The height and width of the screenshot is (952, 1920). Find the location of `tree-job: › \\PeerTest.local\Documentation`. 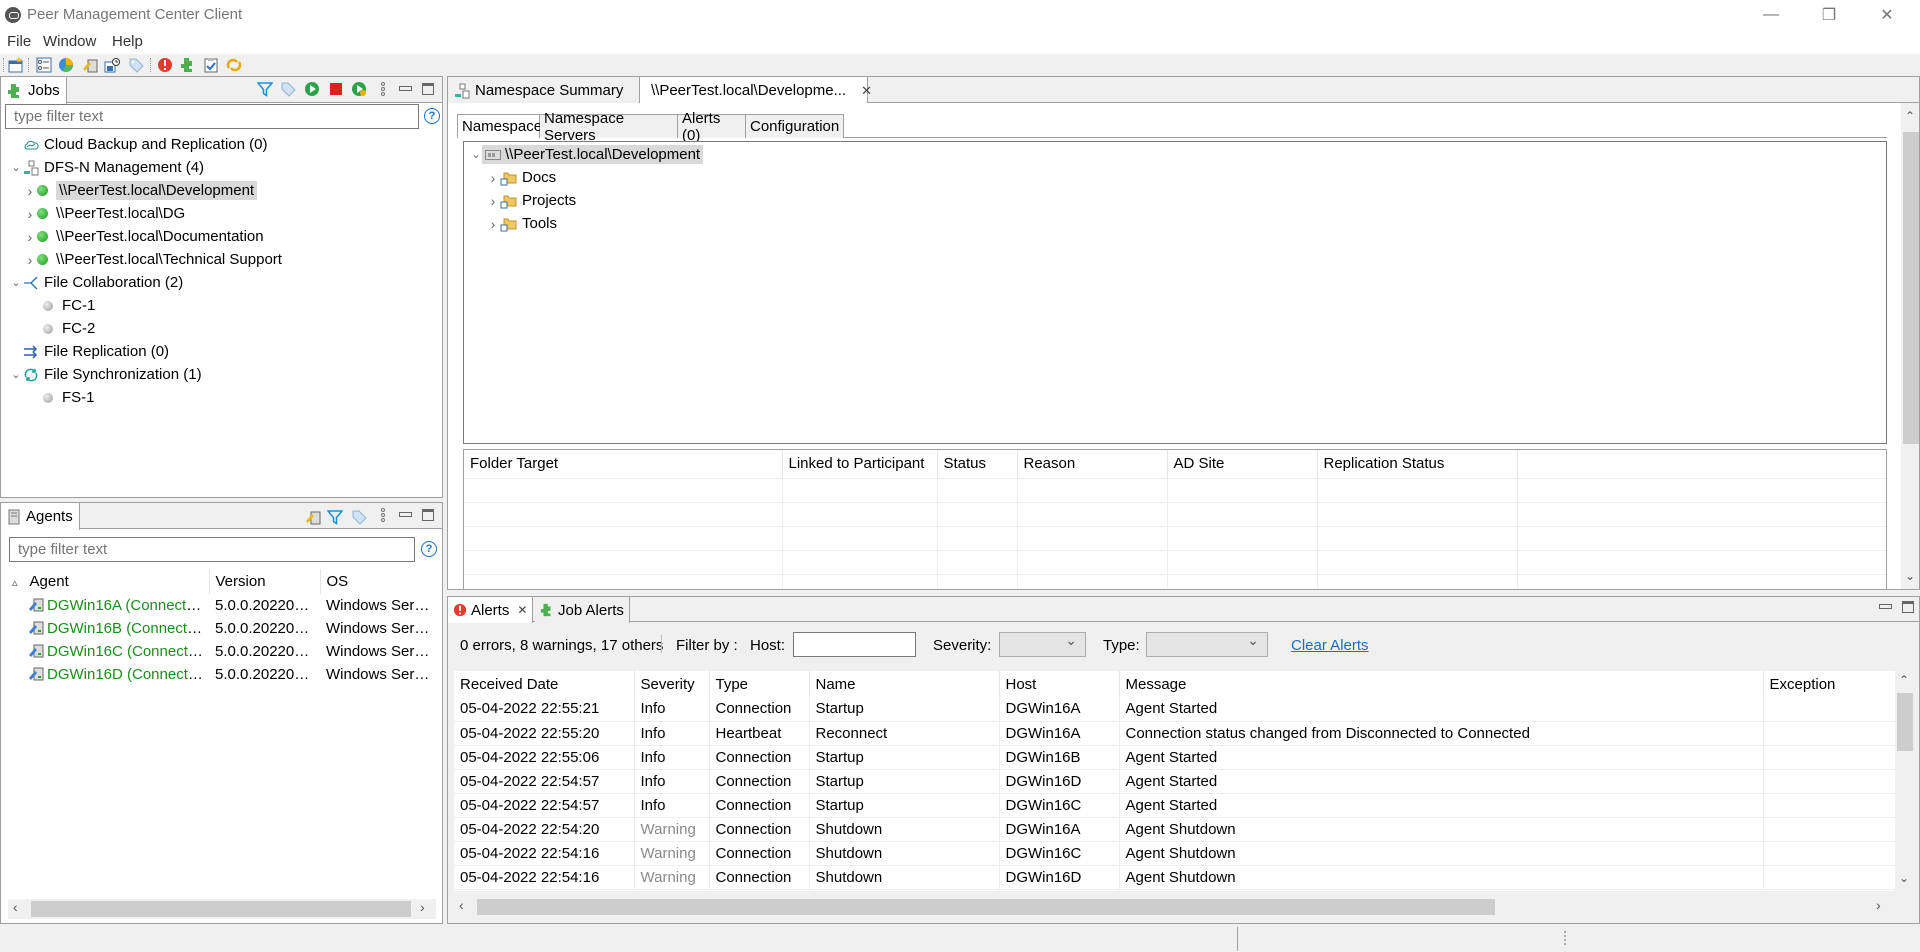

tree-job: › \\PeerTest.local\Documentation is located at coordinates (143, 236).